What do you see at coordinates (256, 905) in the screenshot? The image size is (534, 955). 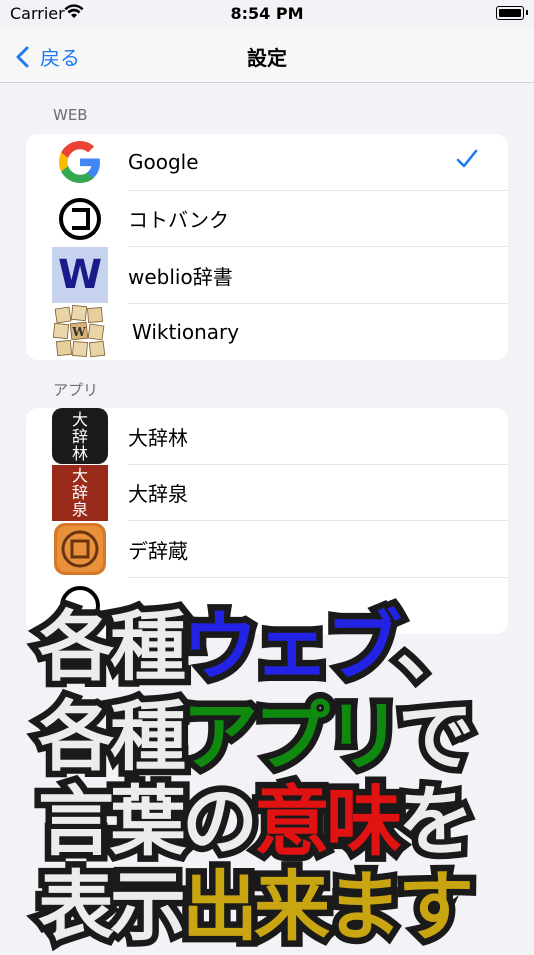 I see `banner-line-4: 表示出来ます` at bounding box center [256, 905].